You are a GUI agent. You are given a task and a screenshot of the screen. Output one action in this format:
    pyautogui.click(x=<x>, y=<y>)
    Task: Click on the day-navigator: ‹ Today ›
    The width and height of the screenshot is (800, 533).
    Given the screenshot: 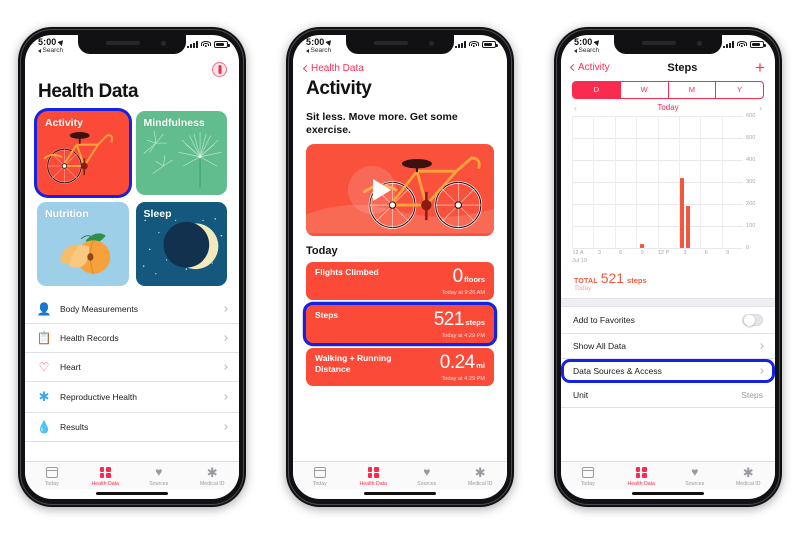 What is the action you would take?
    pyautogui.click(x=668, y=107)
    